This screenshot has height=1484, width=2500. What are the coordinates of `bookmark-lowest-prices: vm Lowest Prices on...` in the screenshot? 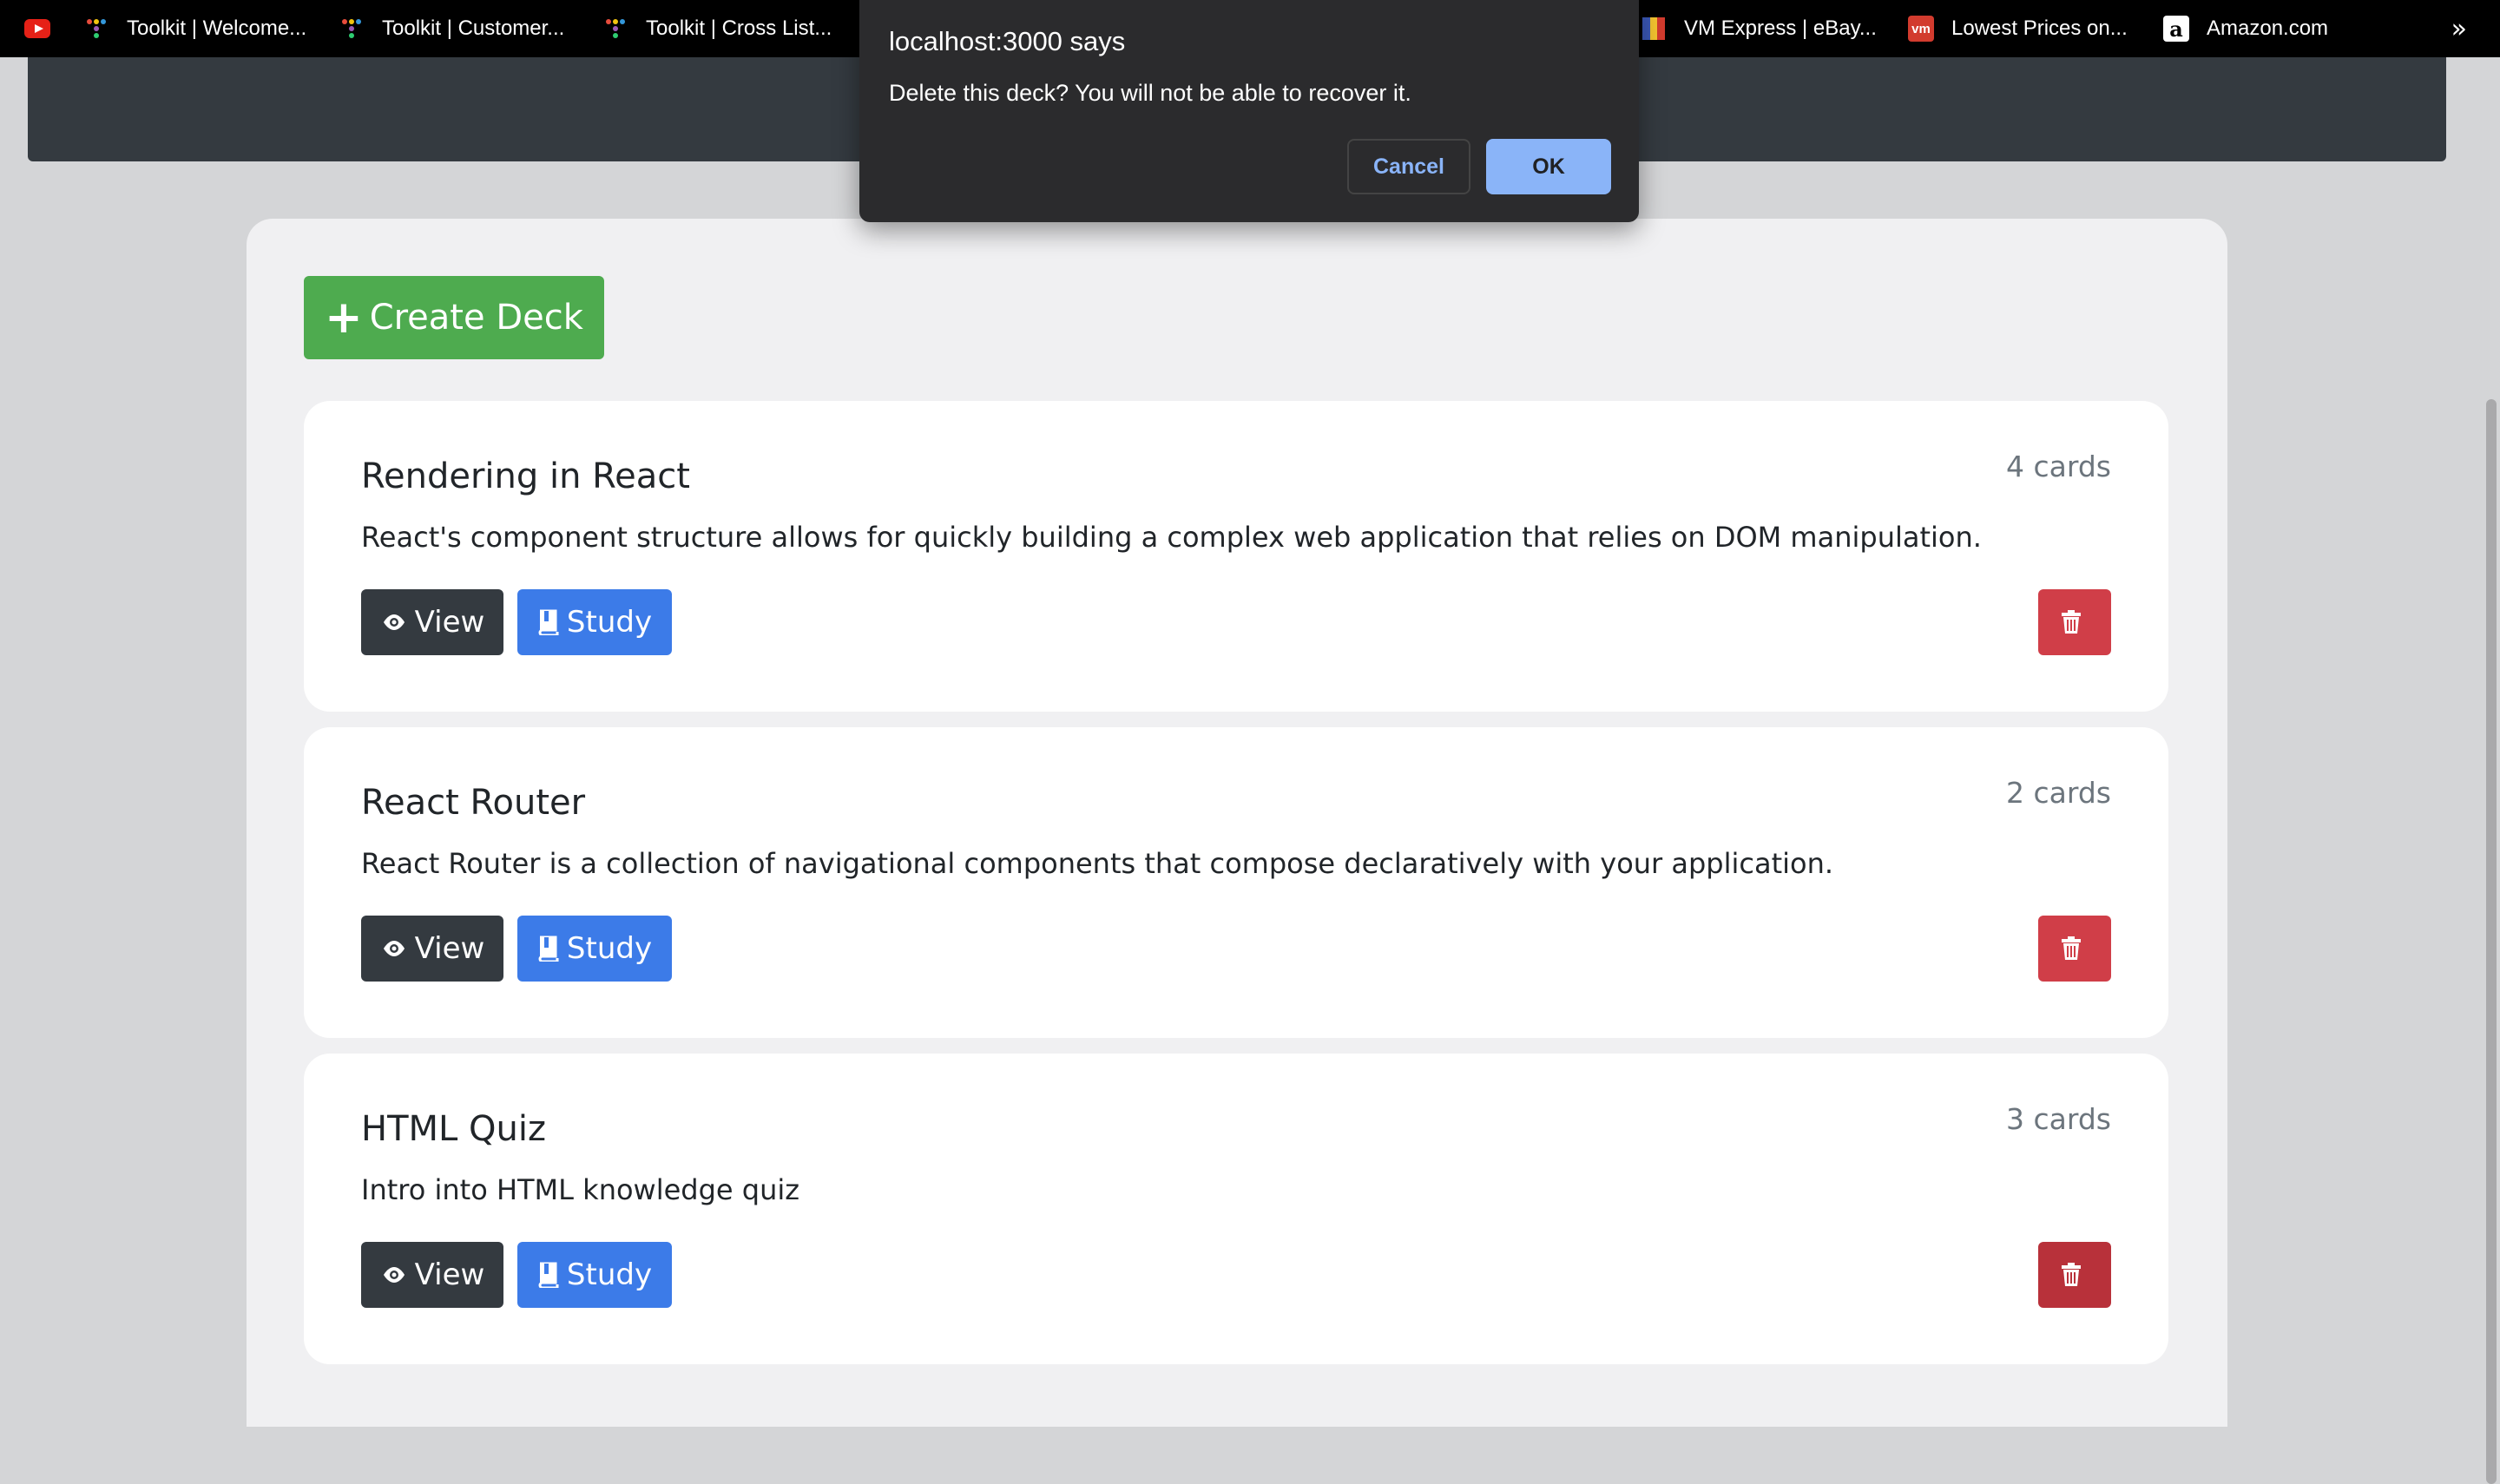 It's located at (2018, 29).